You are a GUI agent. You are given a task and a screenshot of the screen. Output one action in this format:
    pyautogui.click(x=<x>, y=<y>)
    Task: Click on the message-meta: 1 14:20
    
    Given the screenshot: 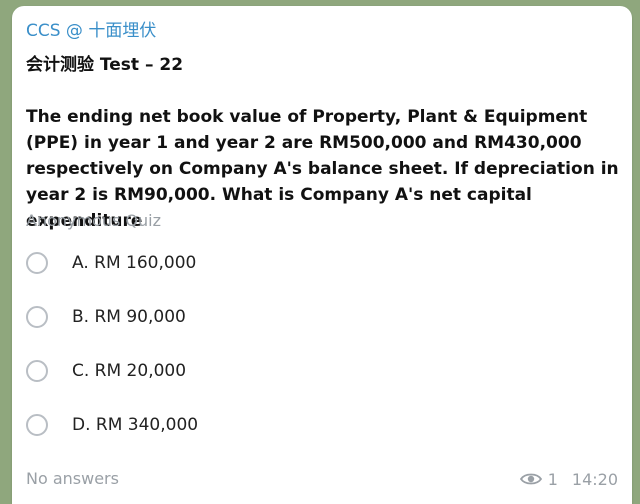 What is the action you would take?
    pyautogui.click(x=568, y=479)
    